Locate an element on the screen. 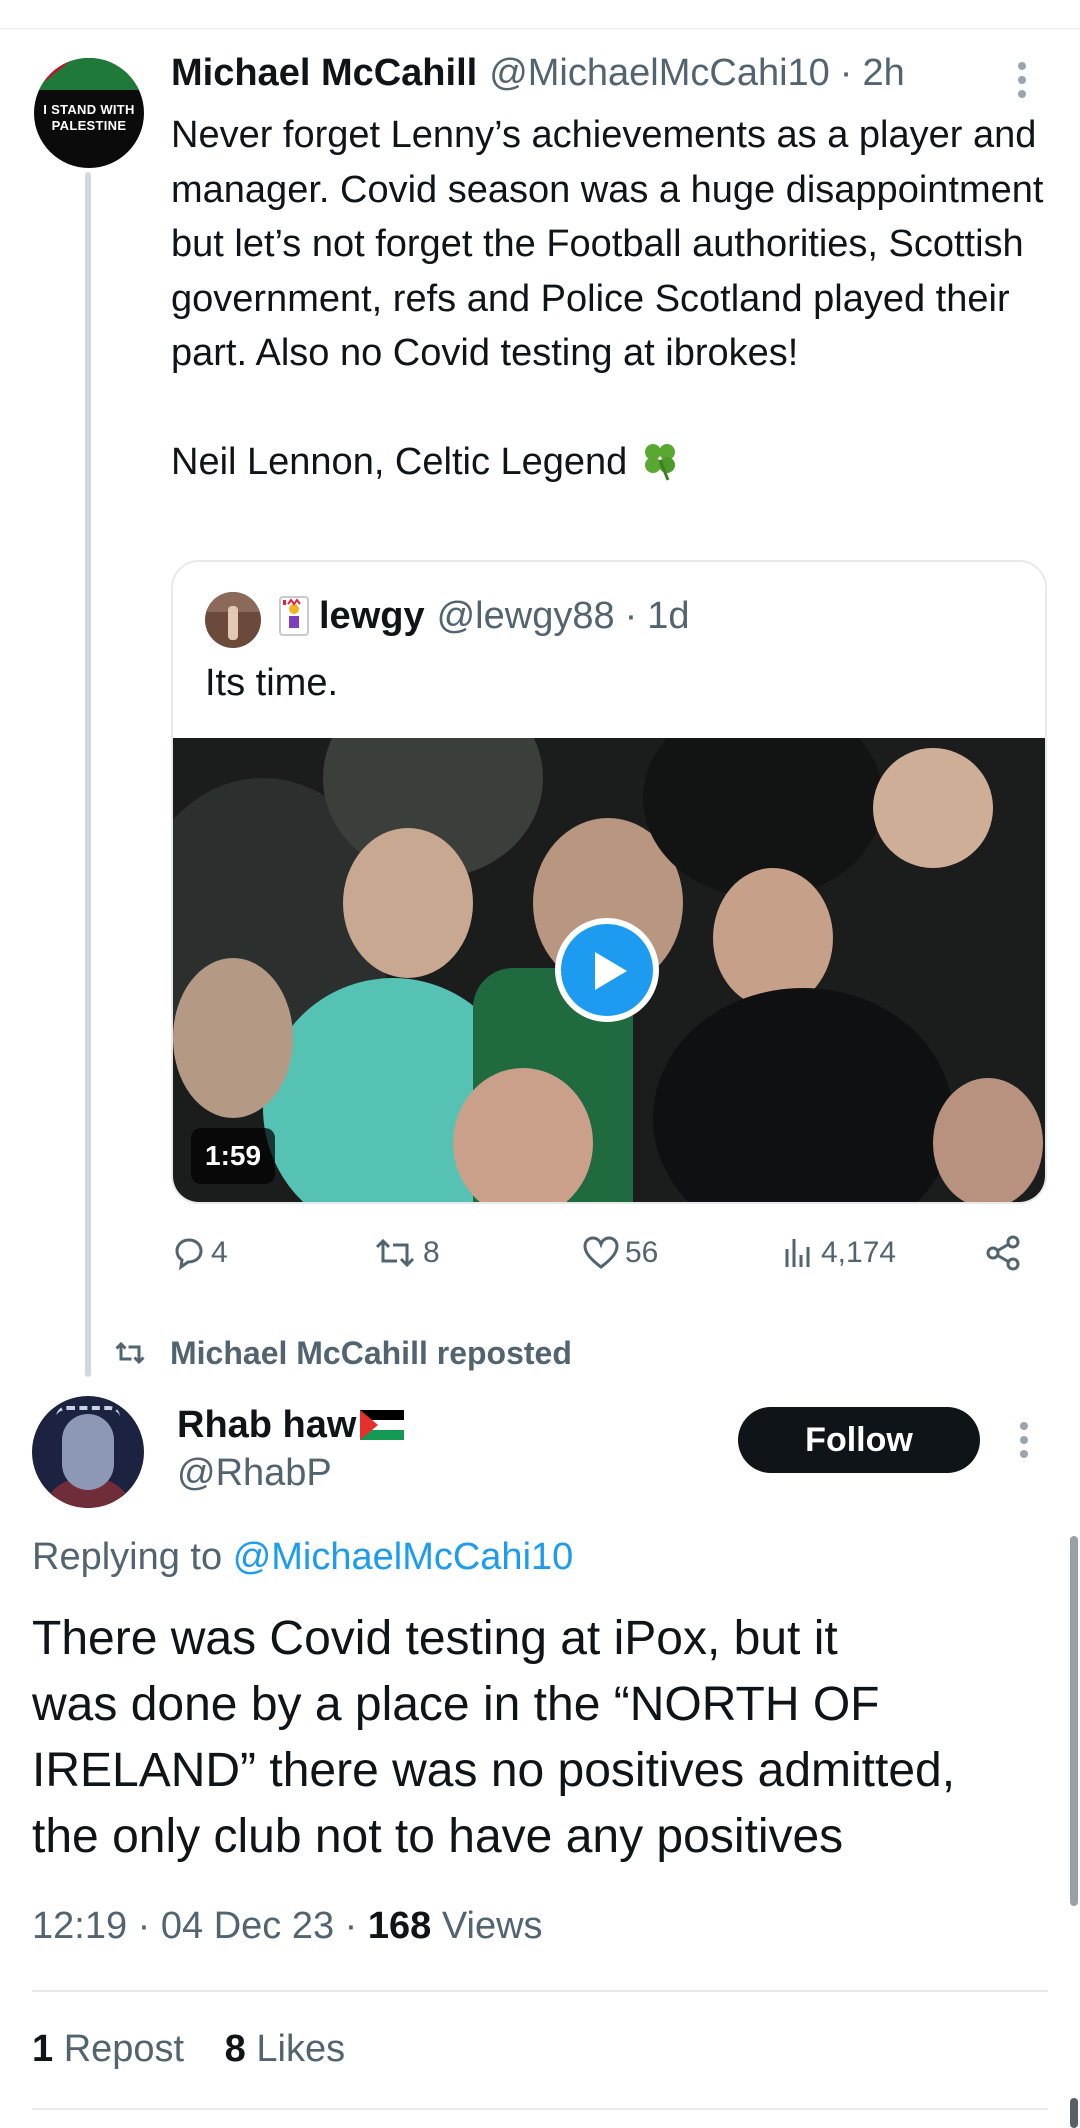 The image size is (1080, 2128). tweet-header: Michael McCahill @MichaelMcCahi10 · 2h is located at coordinates (601, 77).